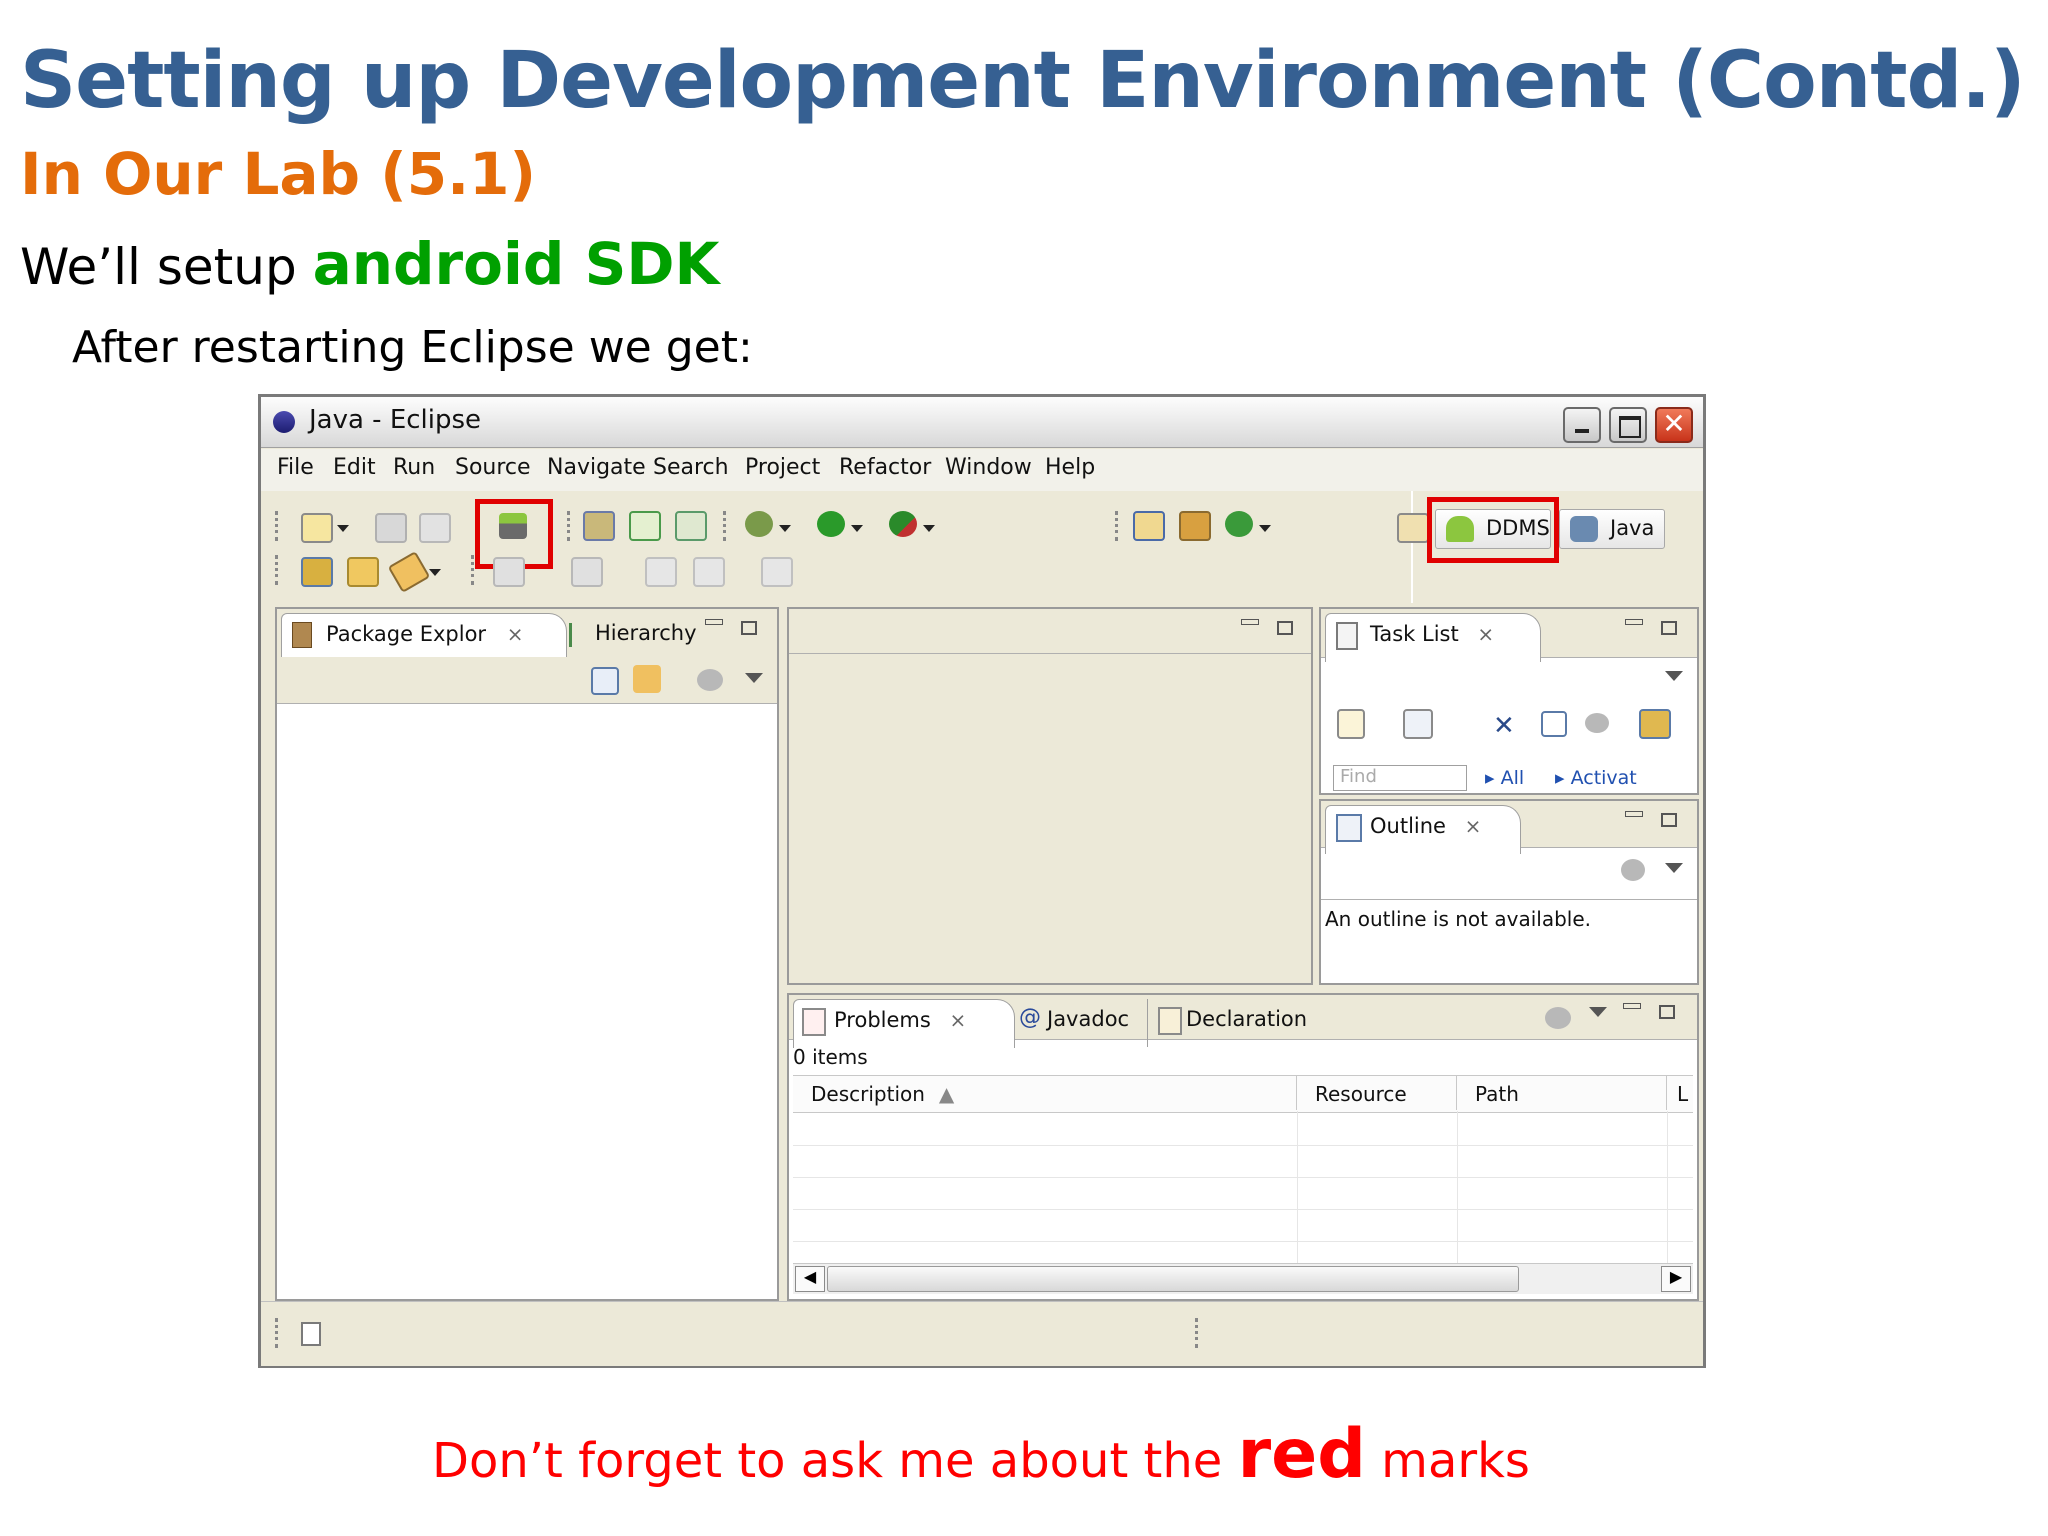 The height and width of the screenshot is (1536, 2048). Describe the element at coordinates (474, 570) in the screenshot. I see `toolbar-grip` at that location.